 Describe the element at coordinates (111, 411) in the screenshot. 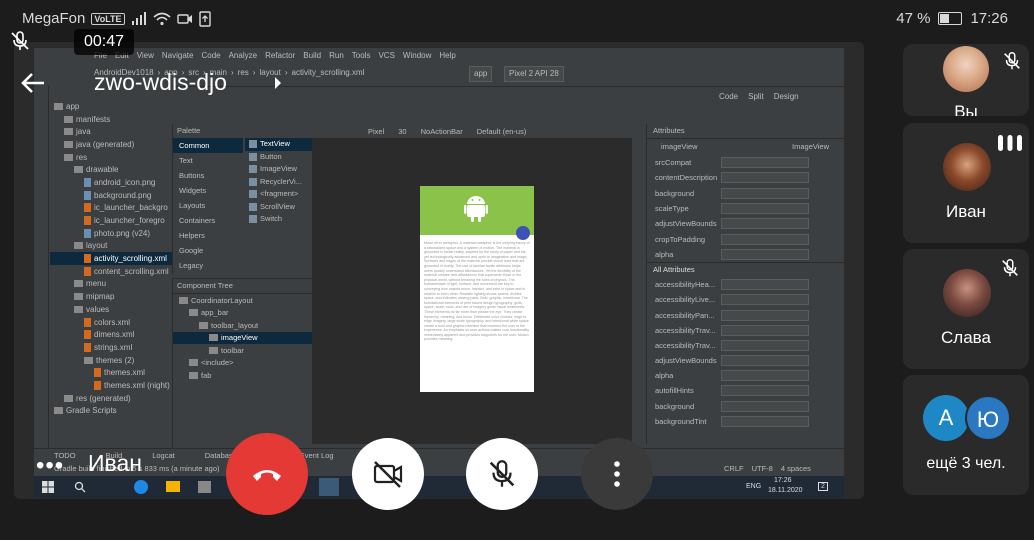

I see `project-tree-item: Gradle Scripts` at that location.